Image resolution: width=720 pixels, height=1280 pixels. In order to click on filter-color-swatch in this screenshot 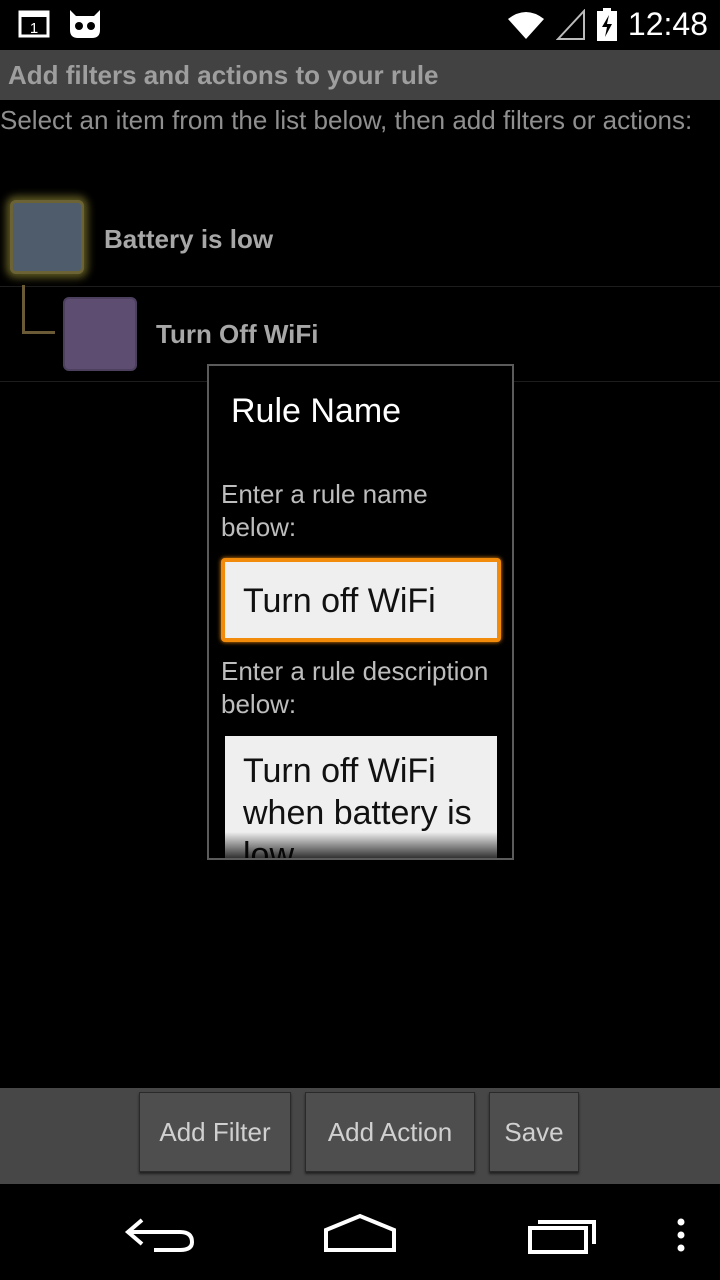, I will do `click(47, 237)`.